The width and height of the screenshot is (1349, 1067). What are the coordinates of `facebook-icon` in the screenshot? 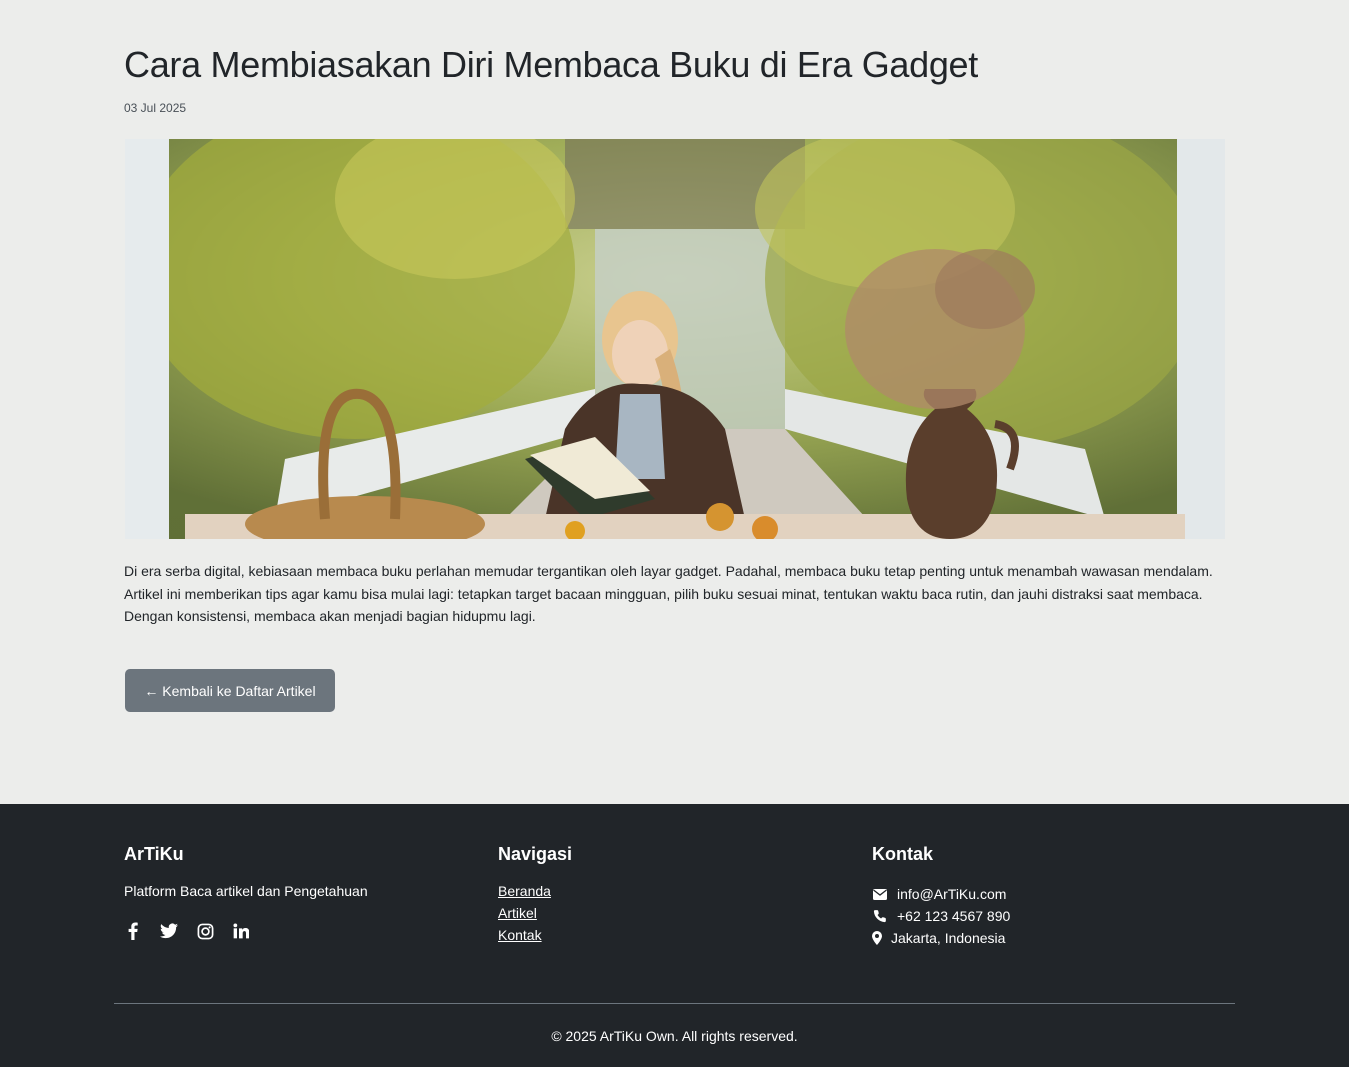 It's located at (133, 931).